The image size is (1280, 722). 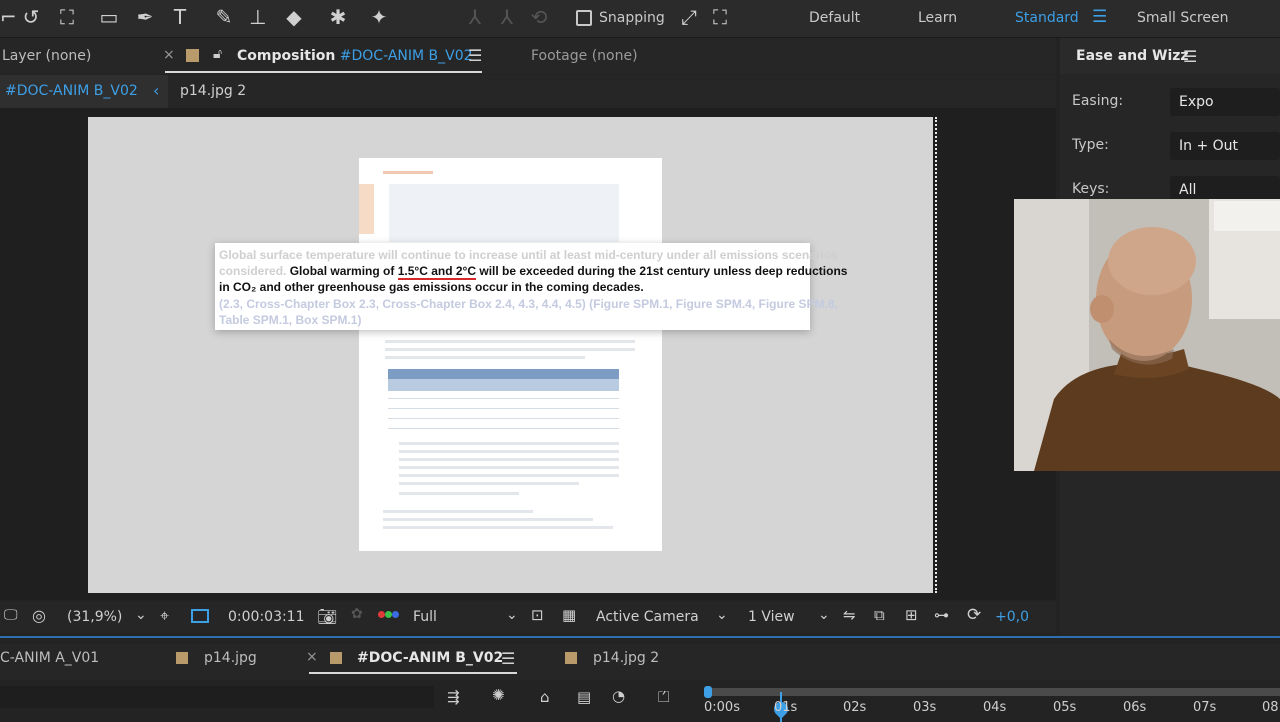 I want to click on timeline-tab-anim-a: C-ANIM A_V01, so click(x=49, y=658).